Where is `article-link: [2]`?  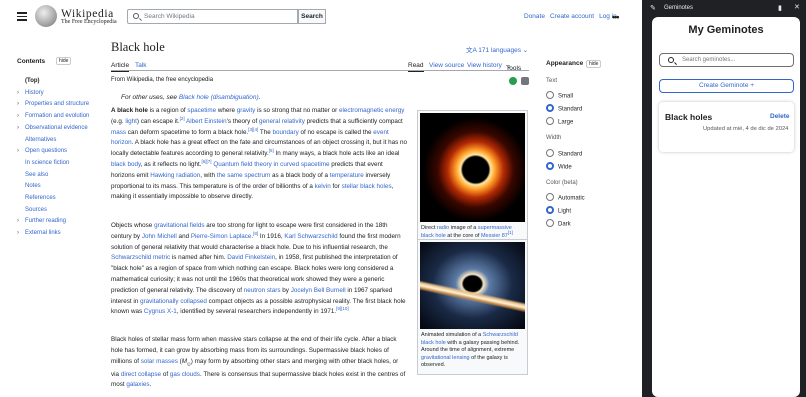 article-link: [2] is located at coordinates (182, 118).